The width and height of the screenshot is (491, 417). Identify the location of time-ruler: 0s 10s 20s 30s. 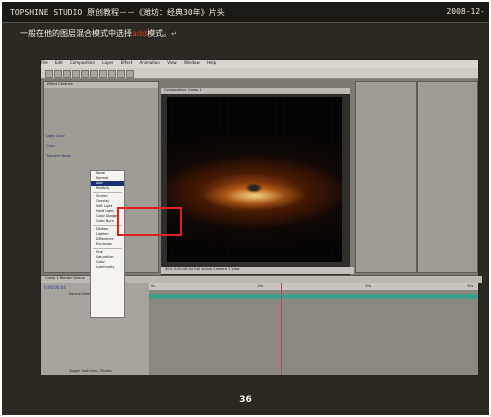
(313, 286).